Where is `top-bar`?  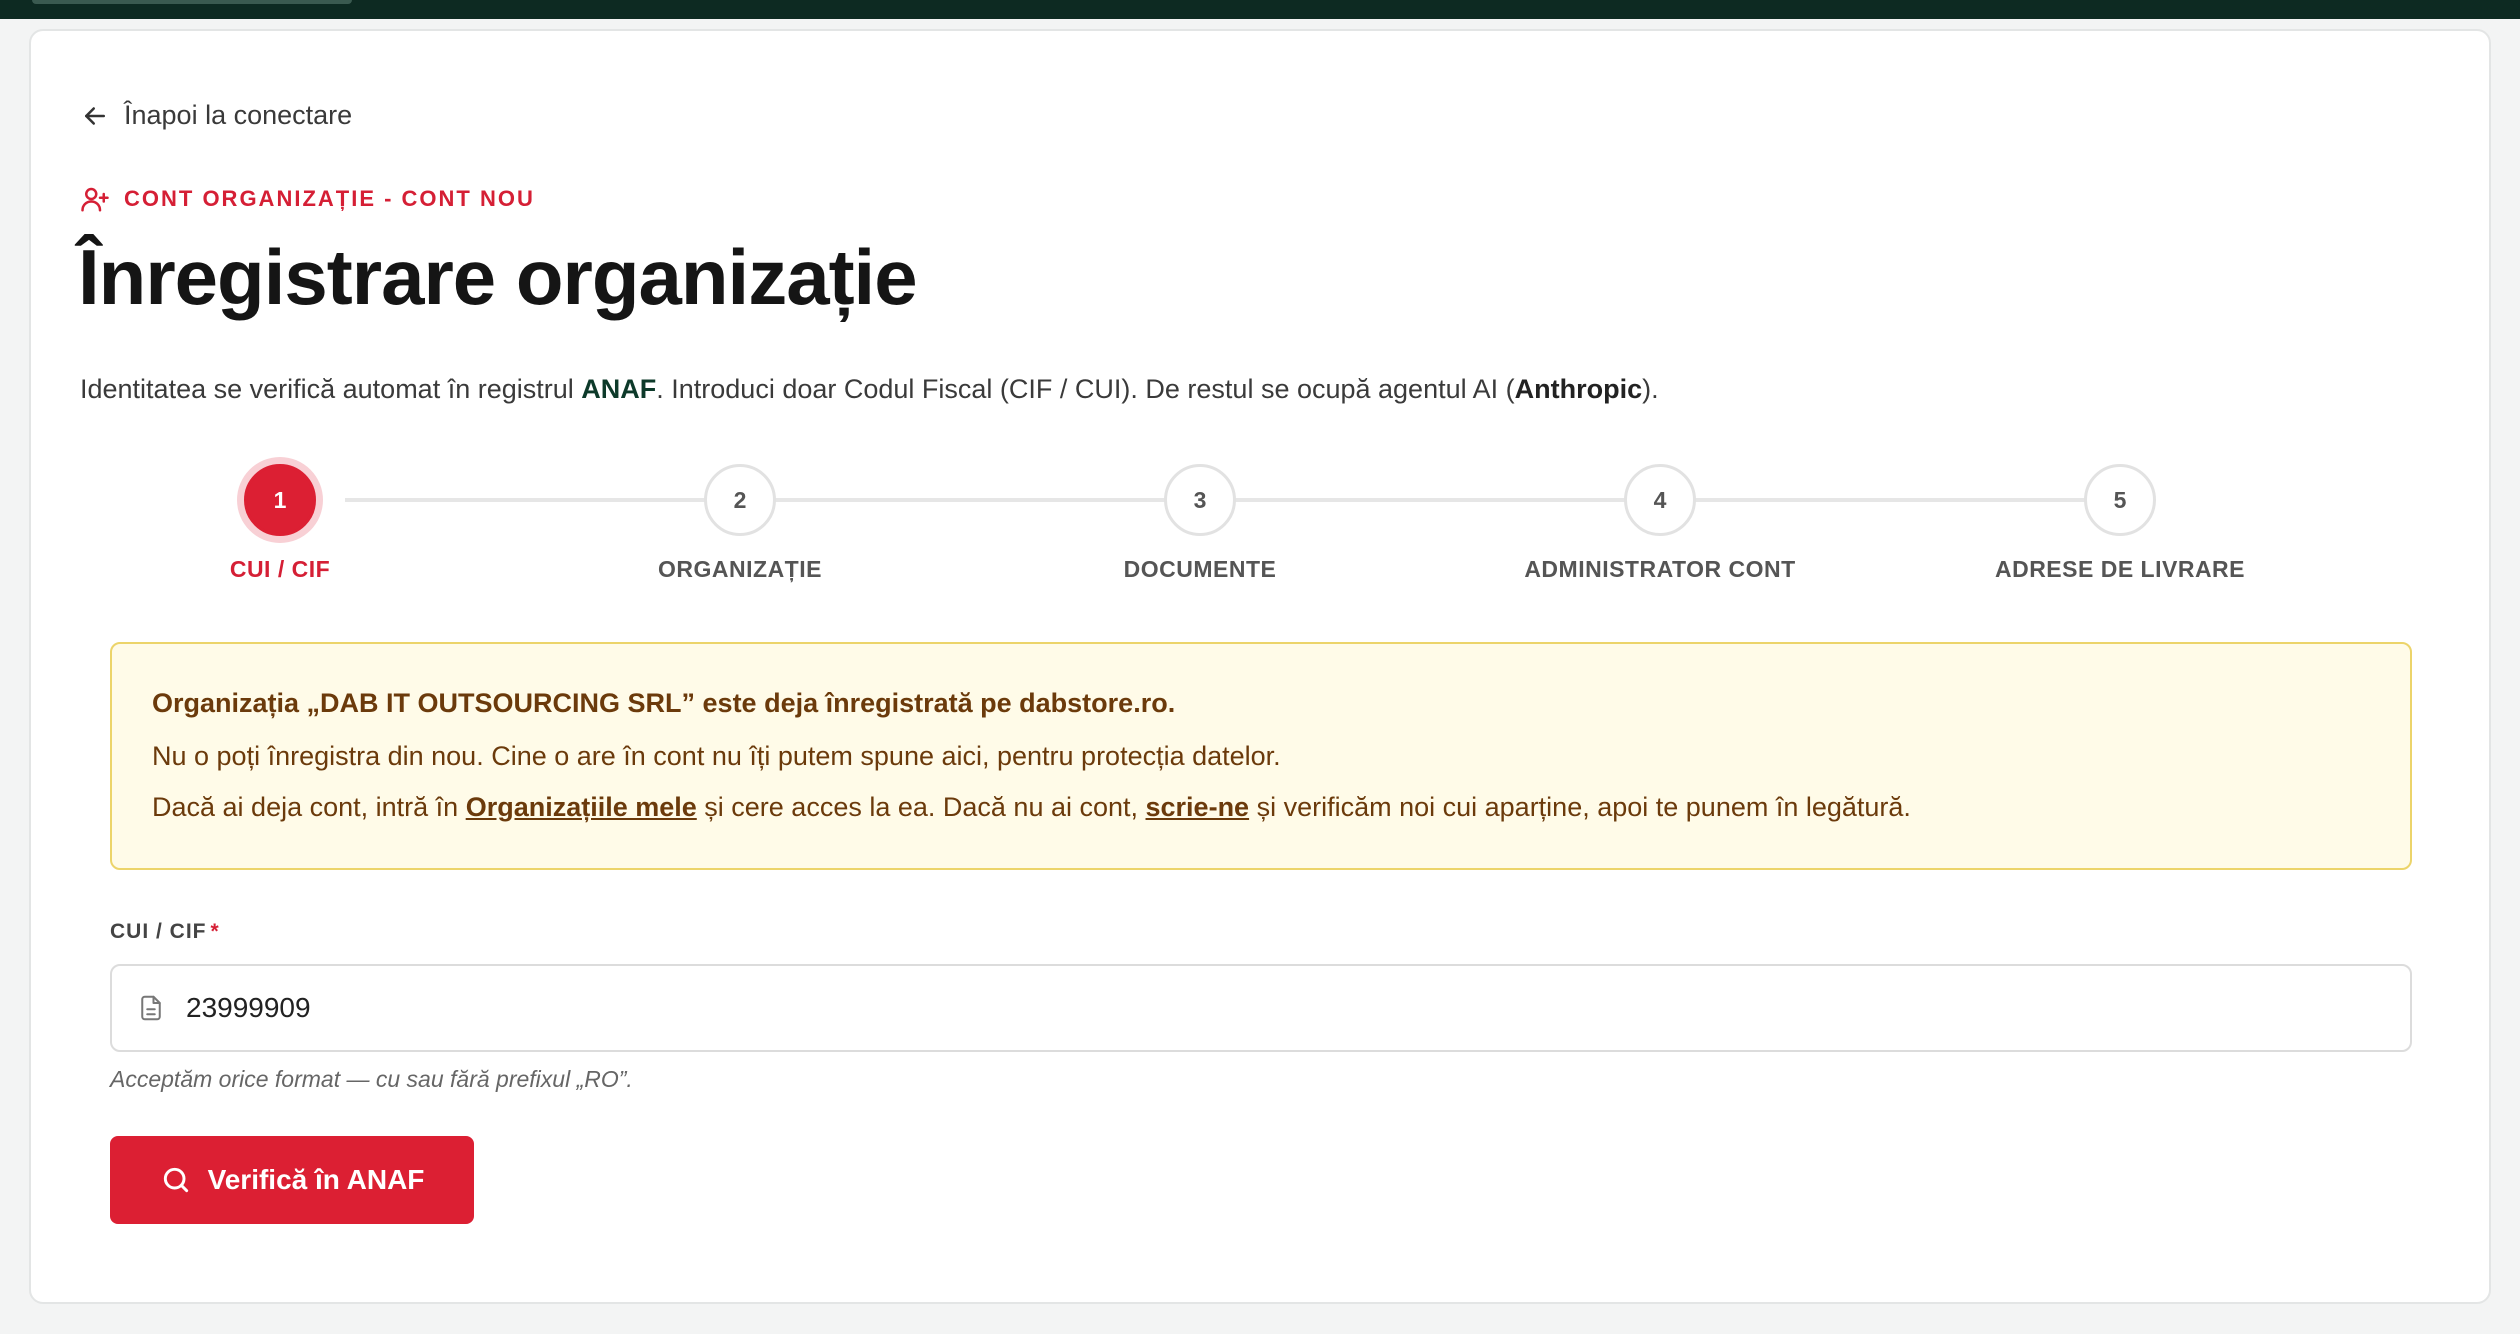 top-bar is located at coordinates (1260, 9).